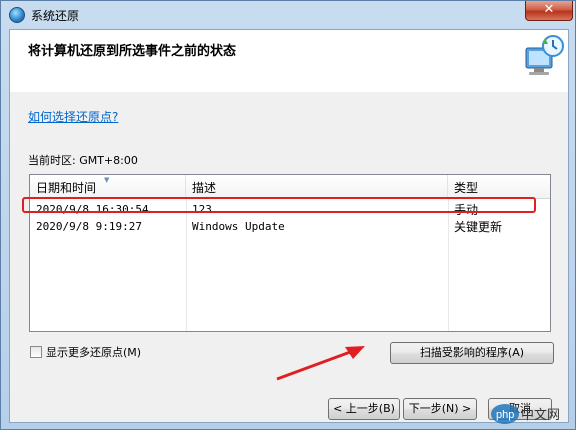 The image size is (576, 430). I want to click on php-cn-watermark-logo: php 中文网, so click(525, 414).